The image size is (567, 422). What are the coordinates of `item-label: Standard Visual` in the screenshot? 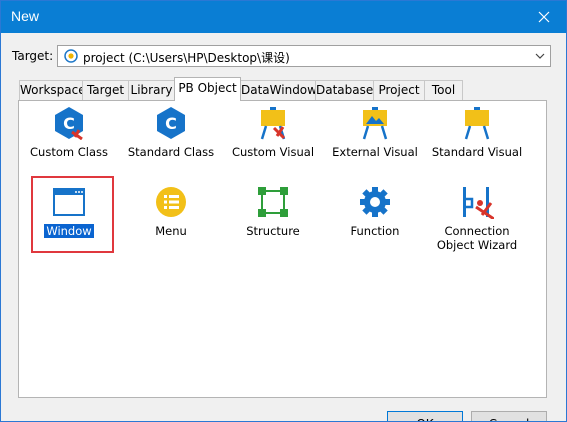 It's located at (477, 152).